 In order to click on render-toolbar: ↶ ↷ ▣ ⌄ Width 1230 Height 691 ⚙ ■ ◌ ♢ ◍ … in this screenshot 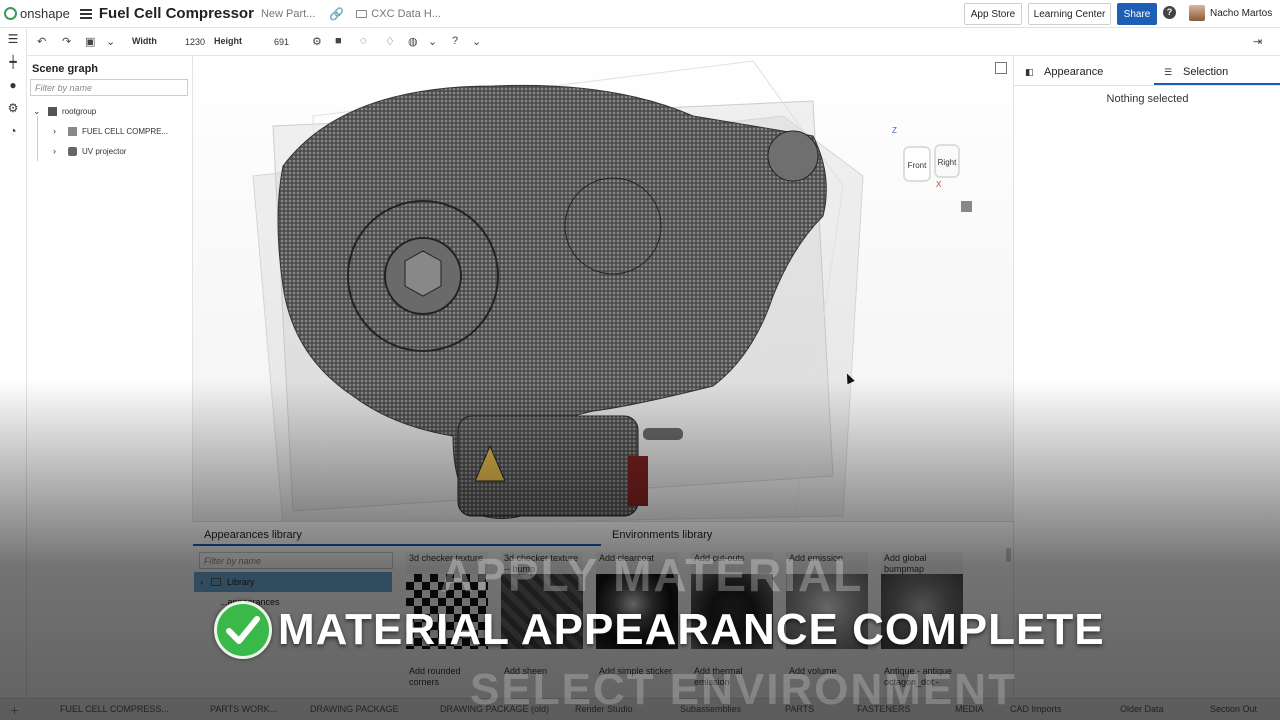, I will do `click(653, 42)`.